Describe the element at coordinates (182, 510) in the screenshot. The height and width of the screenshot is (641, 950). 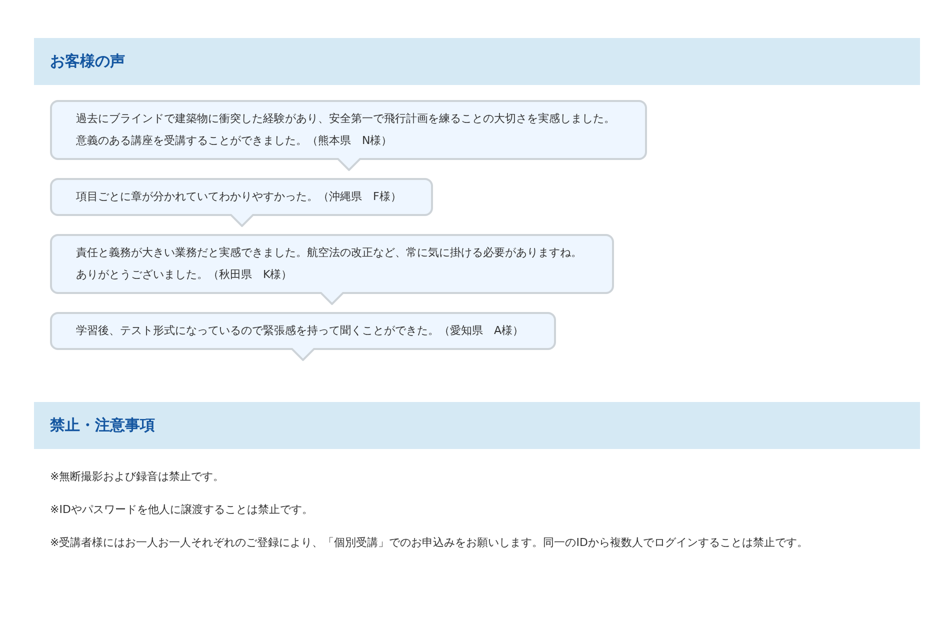
I see `notice-text: ※IDやパスワードを他人に譲渡することは禁止です。` at that location.